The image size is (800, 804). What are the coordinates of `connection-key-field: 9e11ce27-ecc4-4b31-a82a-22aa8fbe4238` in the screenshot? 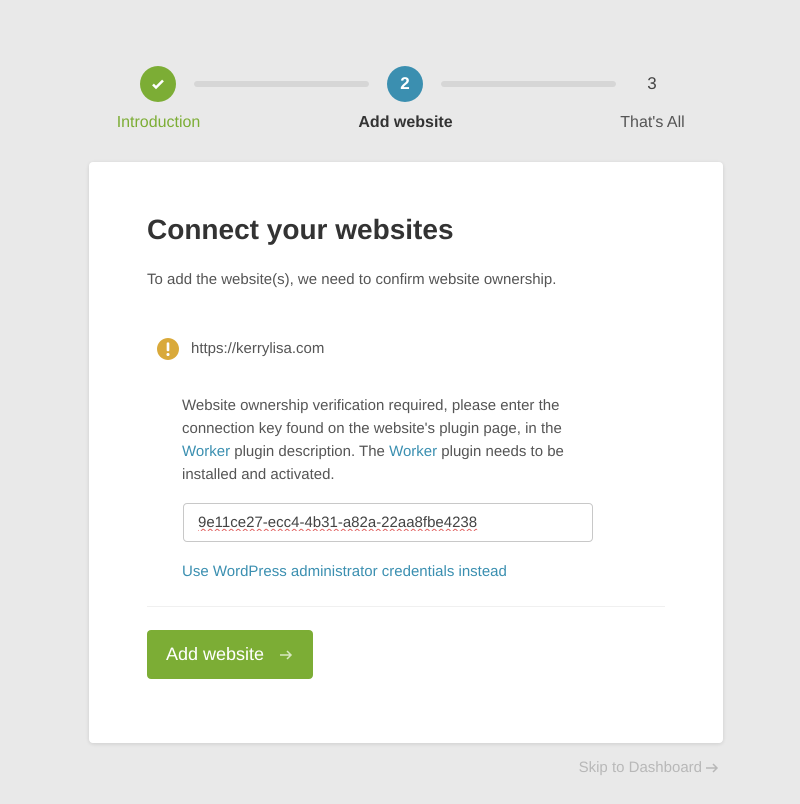 It's located at (388, 522).